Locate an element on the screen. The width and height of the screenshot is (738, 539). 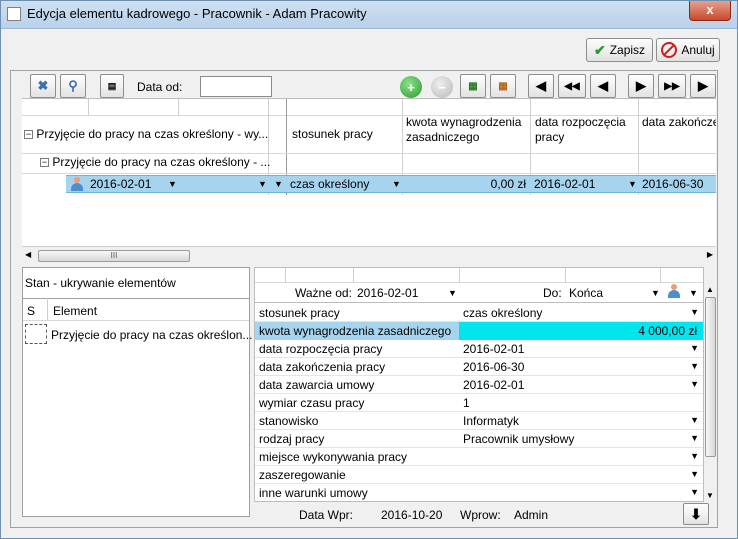
prop-value: 2016-02-01 is located at coordinates (494, 349).